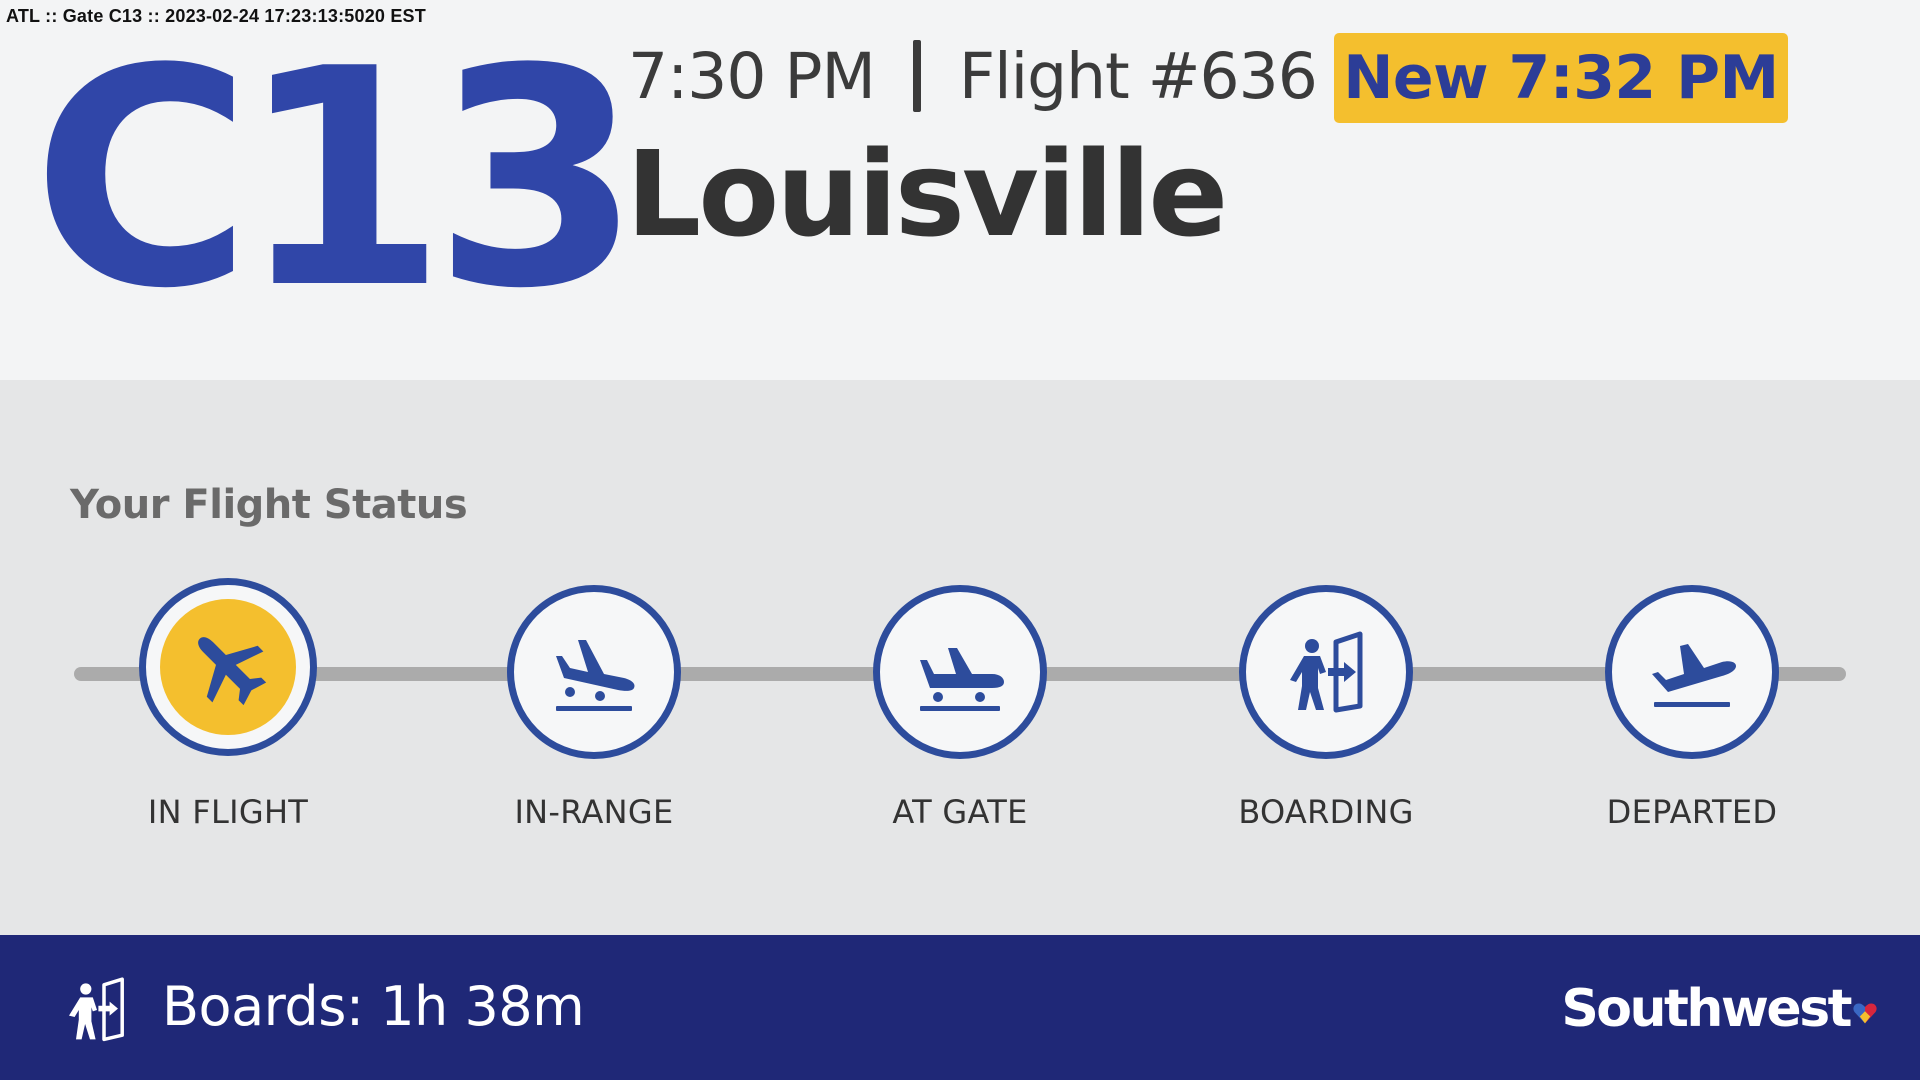  Describe the element at coordinates (373, 1006) in the screenshot. I see `boards-countdown: Boards: 1h 38m` at that location.